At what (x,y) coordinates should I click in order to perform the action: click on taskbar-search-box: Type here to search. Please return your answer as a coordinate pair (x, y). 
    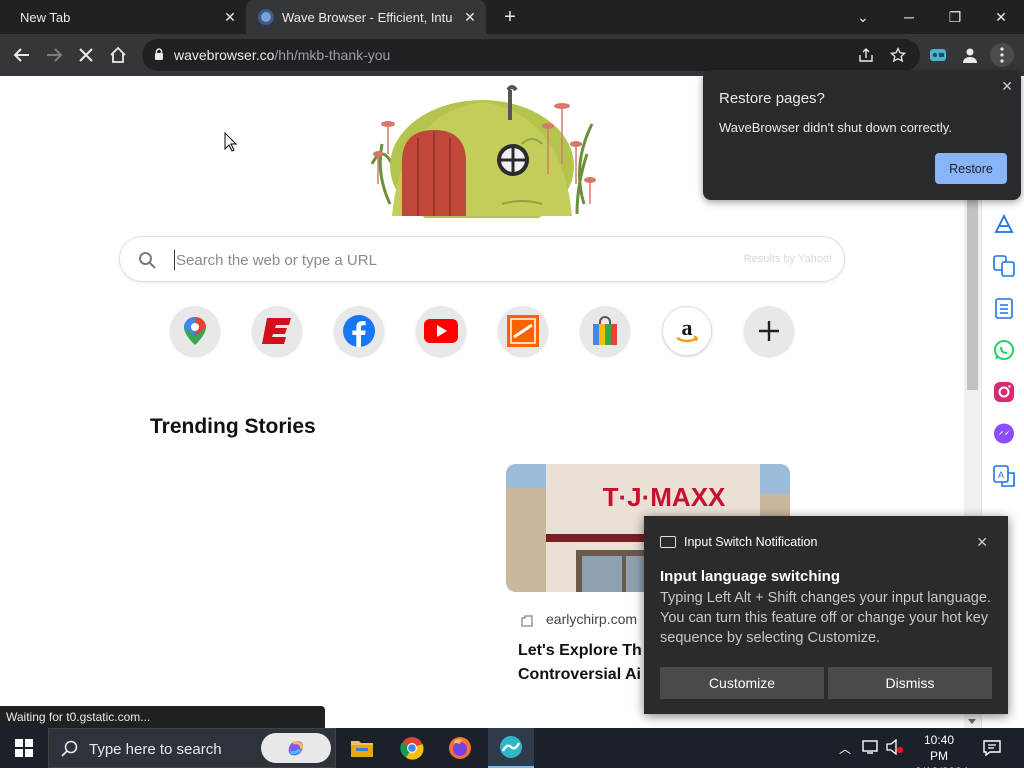
    Looking at the image, I should click on (192, 748).